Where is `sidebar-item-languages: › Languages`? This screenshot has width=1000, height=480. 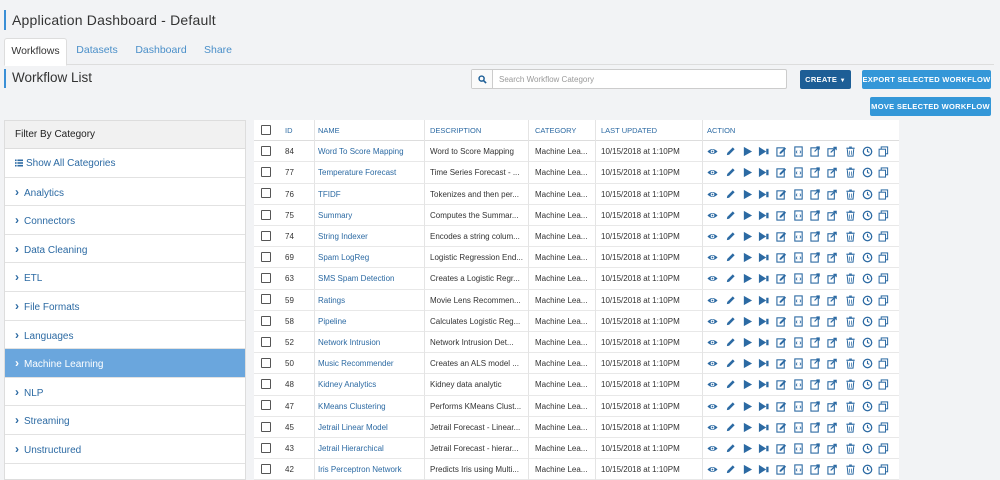
sidebar-item-languages: › Languages is located at coordinates (125, 335).